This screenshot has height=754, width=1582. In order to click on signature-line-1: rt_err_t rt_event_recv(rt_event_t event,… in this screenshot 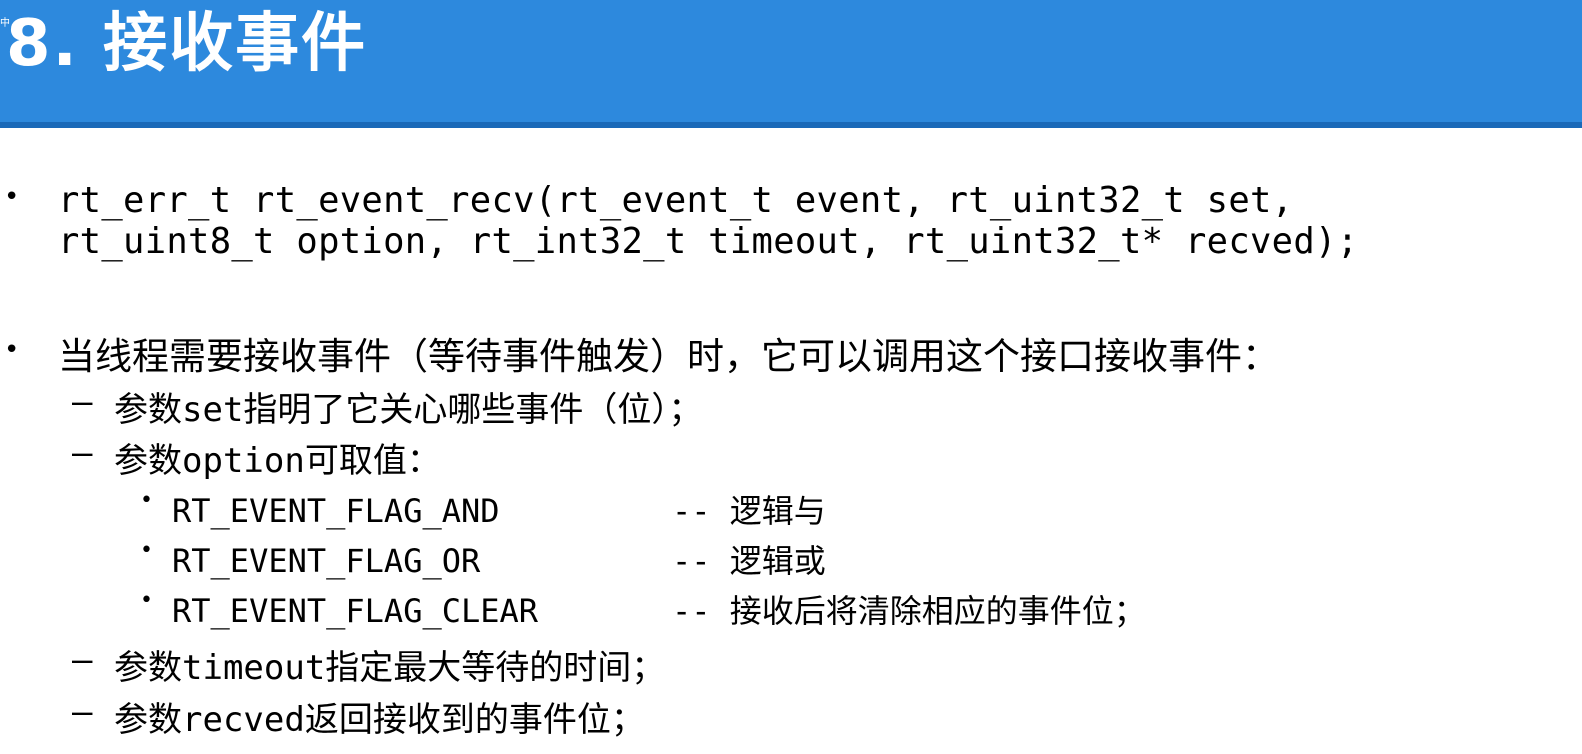, I will do `click(676, 200)`.